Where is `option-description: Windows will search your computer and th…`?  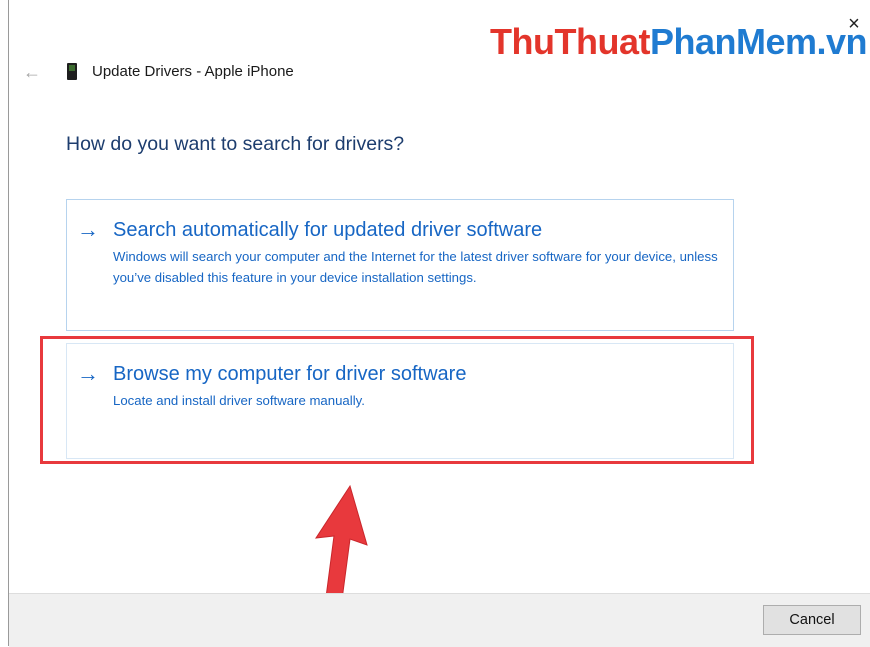 option-description: Windows will search your computer and th… is located at coordinates (415, 267).